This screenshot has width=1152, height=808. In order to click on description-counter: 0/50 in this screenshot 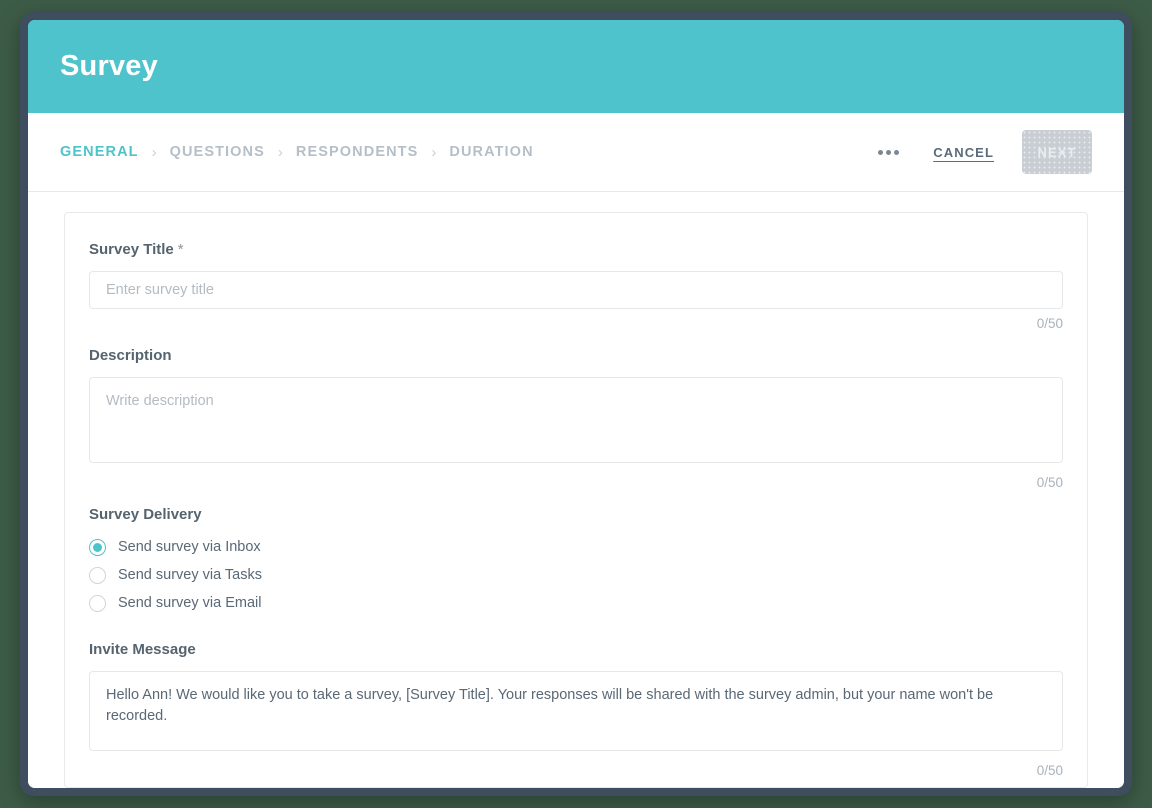, I will do `click(1049, 482)`.